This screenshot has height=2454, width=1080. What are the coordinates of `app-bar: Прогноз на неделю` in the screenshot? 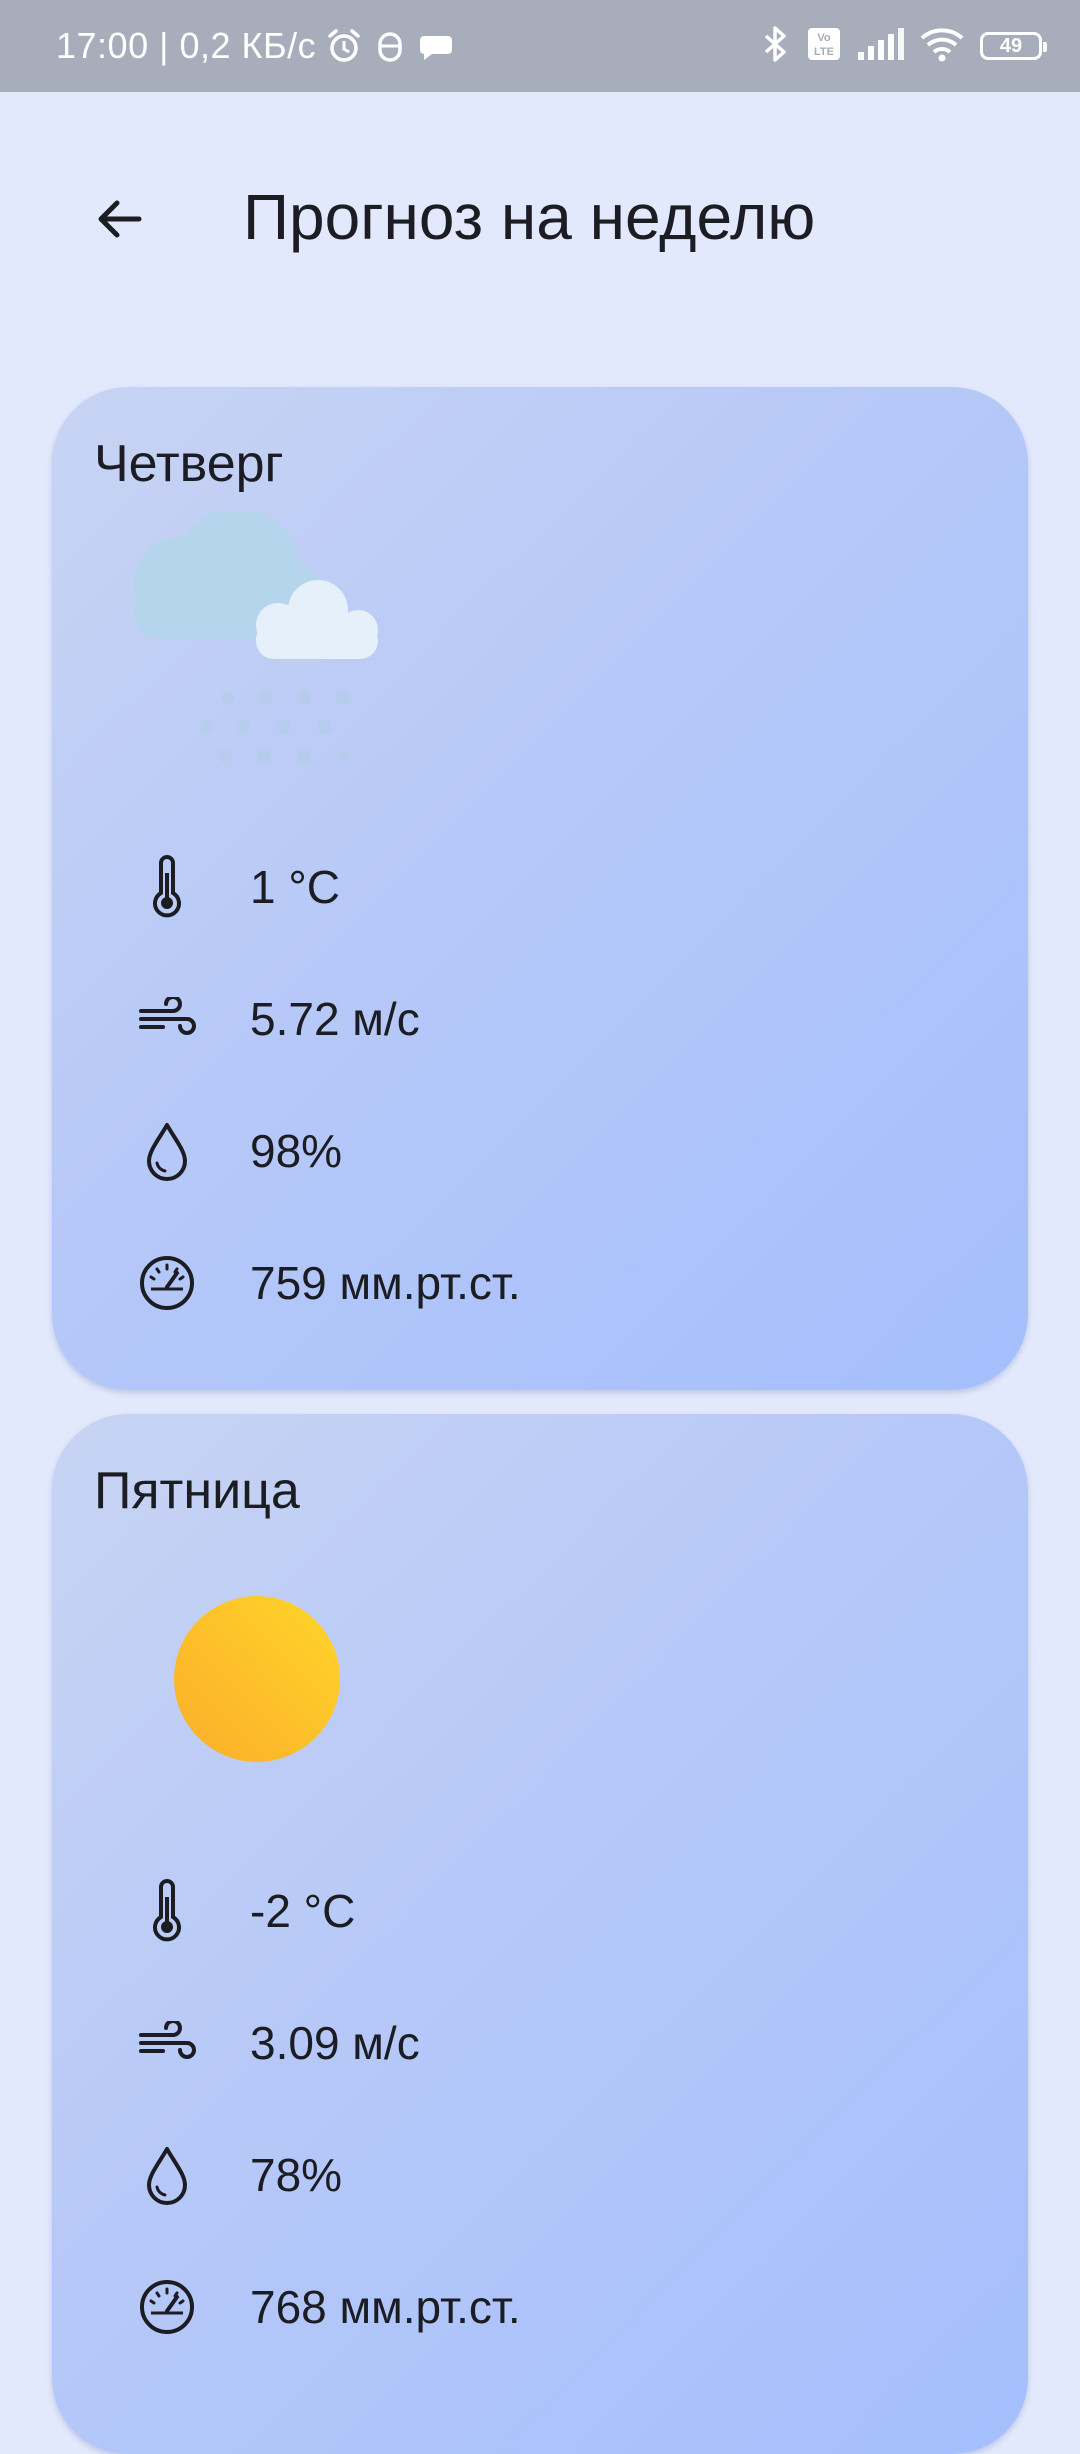 It's located at (540, 212).